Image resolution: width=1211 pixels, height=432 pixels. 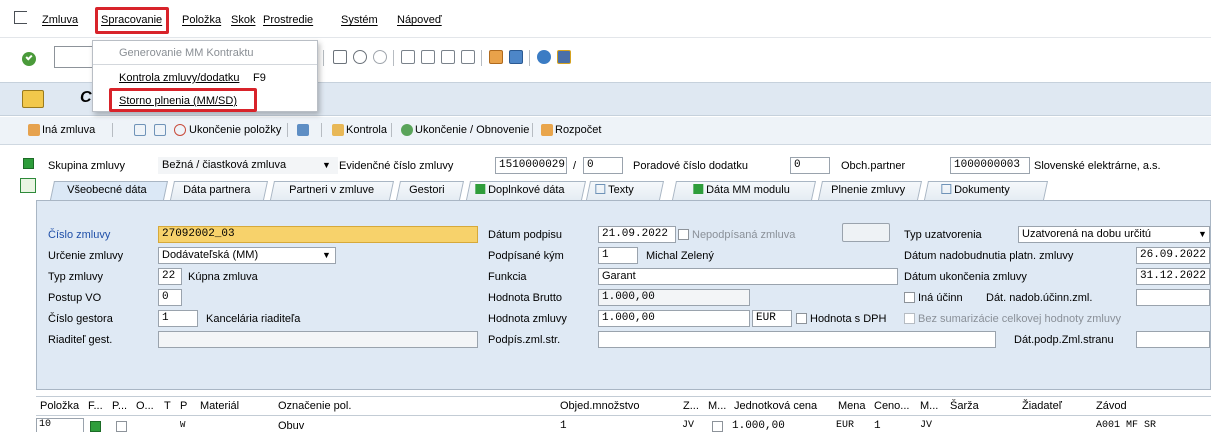 I want to click on col-header: Závod, so click(x=1111, y=406).